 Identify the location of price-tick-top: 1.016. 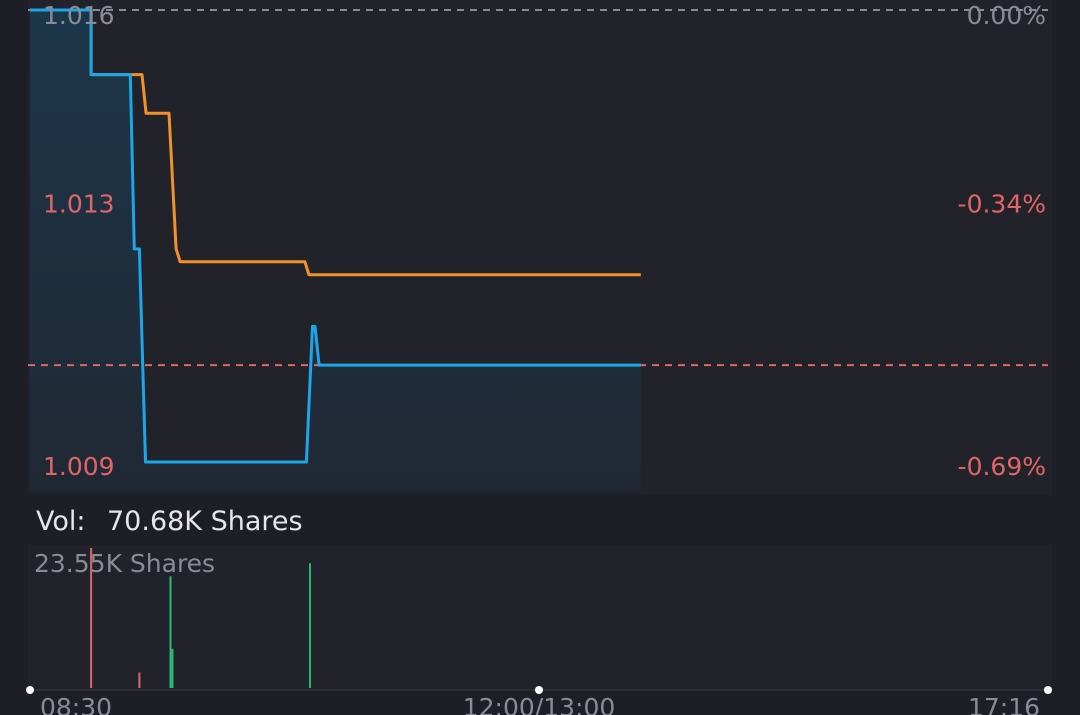
(79, 15).